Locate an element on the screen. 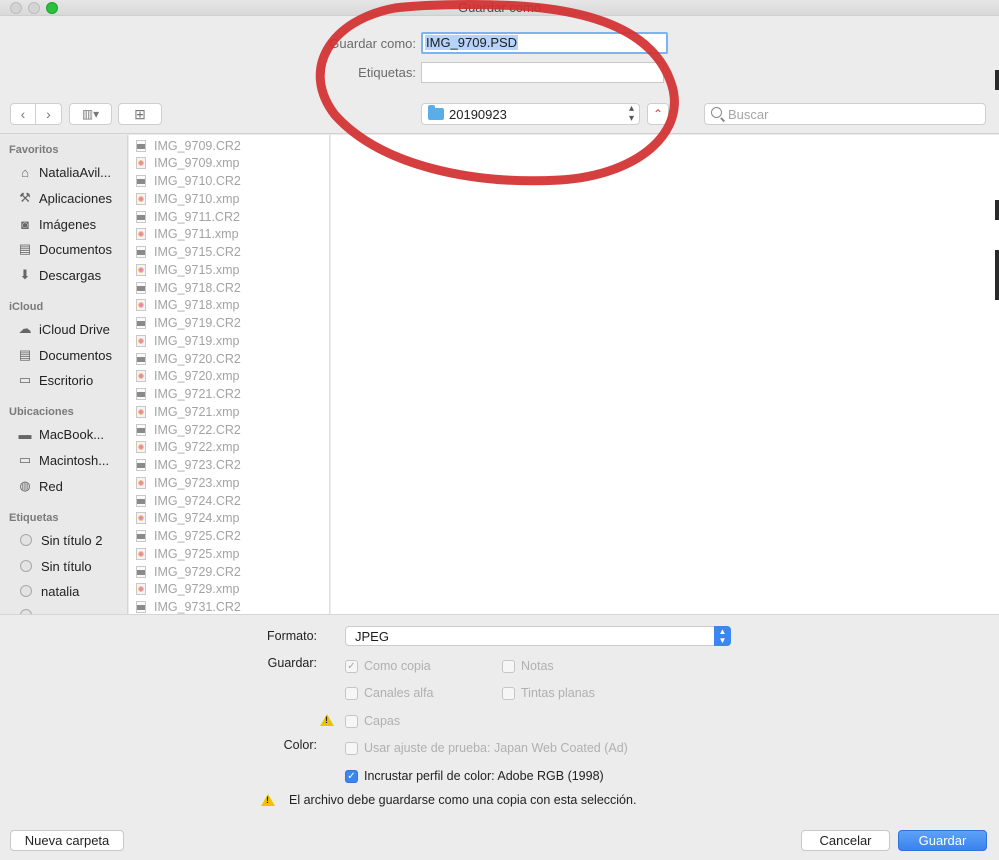 Image resolution: width=999 pixels, height=860 pixels. sidebar-tag-sin-titulo: Sin título is located at coordinates (71, 566).